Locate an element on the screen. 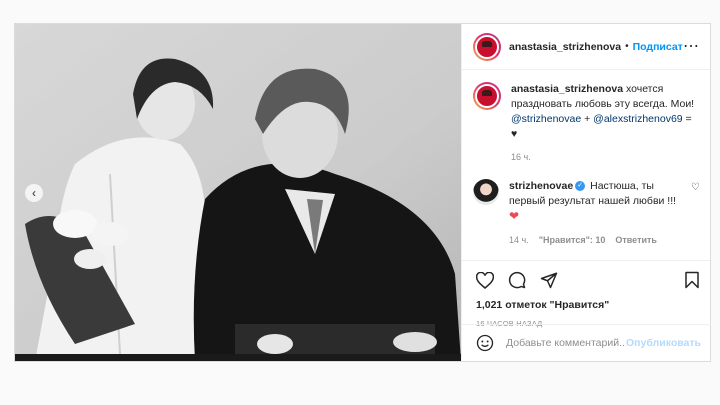 Image resolution: width=720 pixels, height=405 pixels. bookmark-icon is located at coordinates (692, 280).